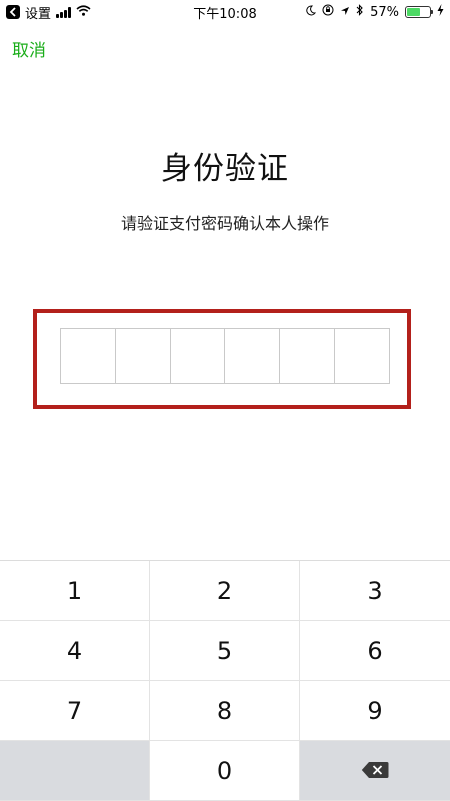  I want to click on page-subtitle: 请验证支付密码确认本人操作, so click(224, 223).